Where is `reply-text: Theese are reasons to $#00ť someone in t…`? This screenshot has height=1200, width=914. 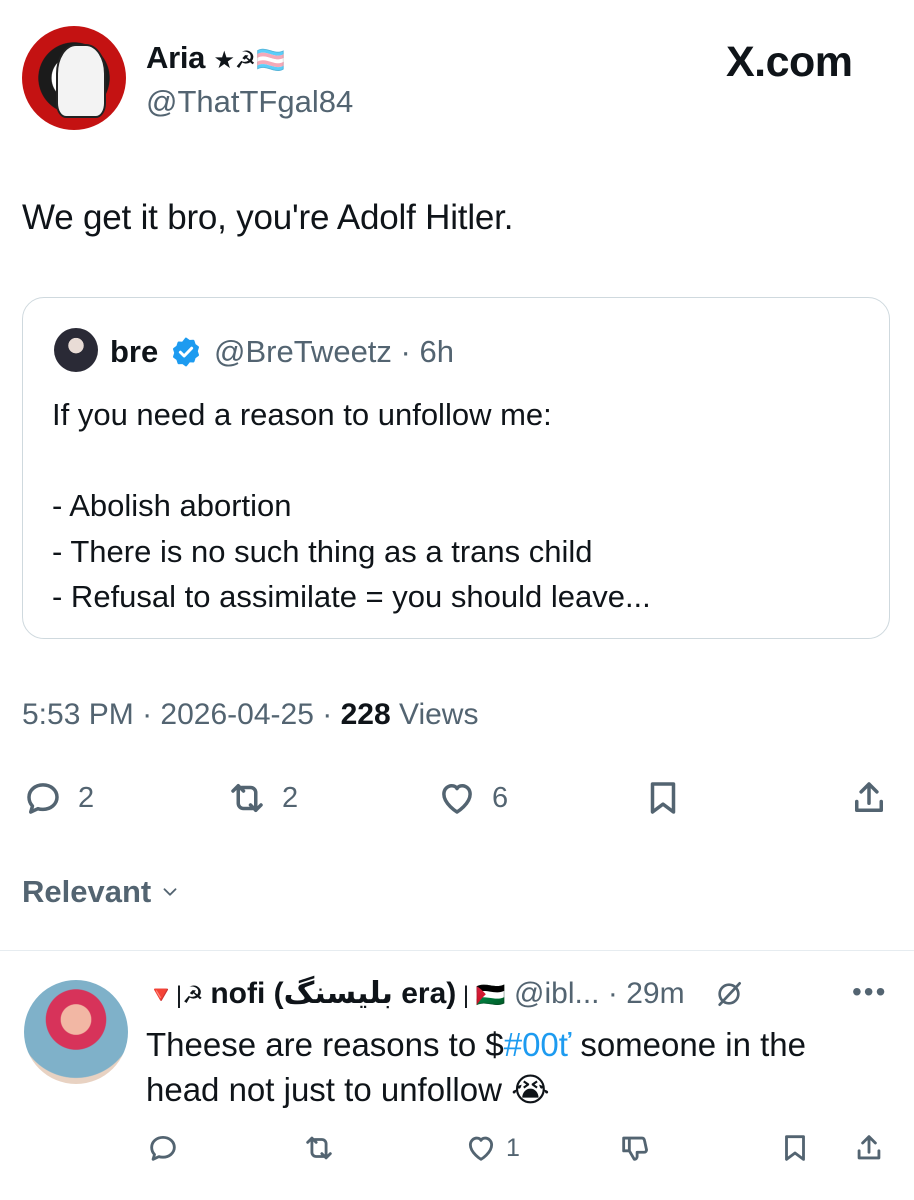
reply-text: Theese are reasons to $#00ť someone in t… is located at coordinates (476, 1067).